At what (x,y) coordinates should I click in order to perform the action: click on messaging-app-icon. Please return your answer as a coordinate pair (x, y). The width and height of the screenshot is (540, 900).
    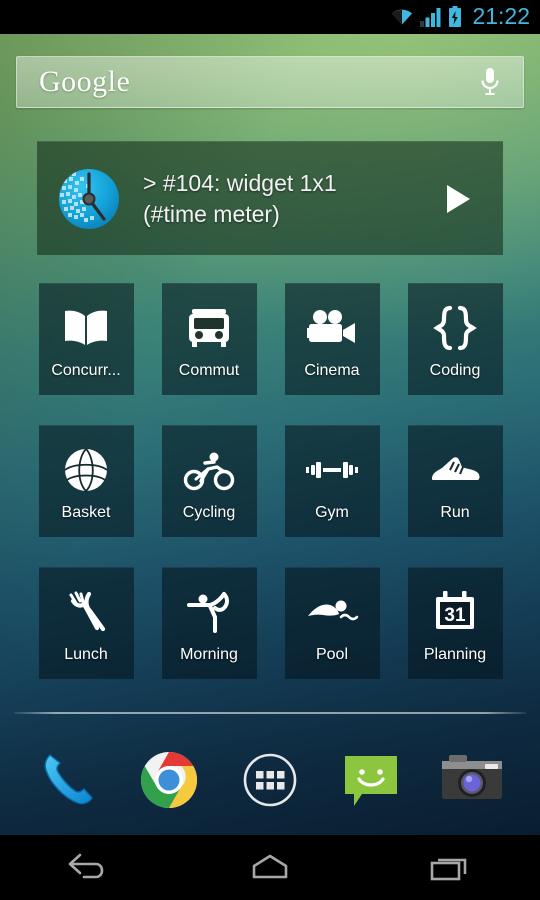
    Looking at the image, I should click on (371, 780).